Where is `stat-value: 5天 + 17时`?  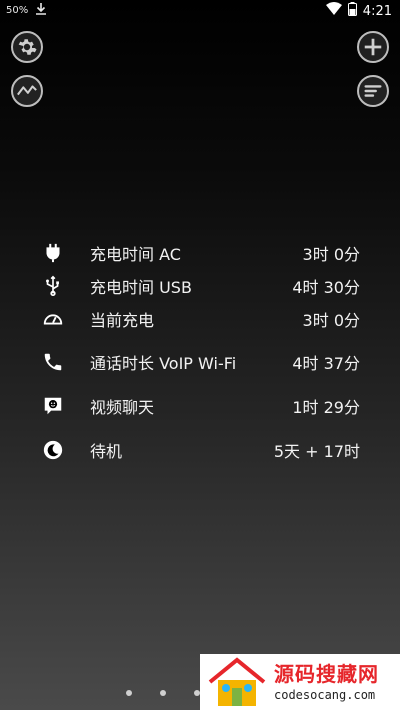
stat-value: 5天 + 17时 is located at coordinates (316, 451).